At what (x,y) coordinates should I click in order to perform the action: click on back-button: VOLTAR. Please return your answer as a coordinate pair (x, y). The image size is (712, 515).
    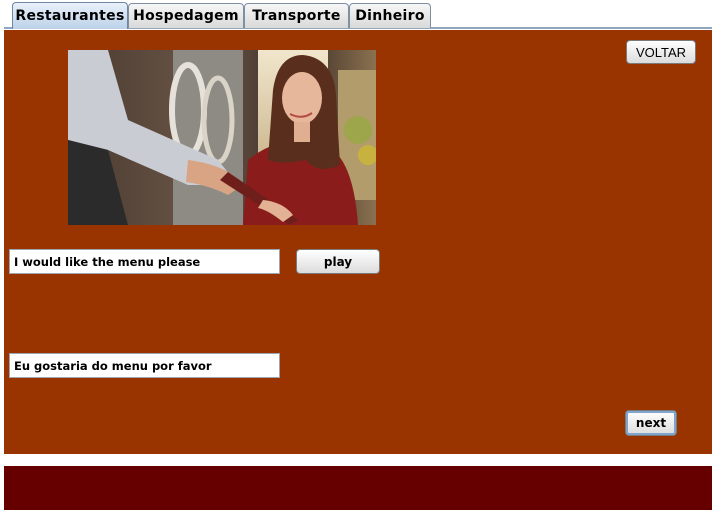
    Looking at the image, I should click on (661, 52).